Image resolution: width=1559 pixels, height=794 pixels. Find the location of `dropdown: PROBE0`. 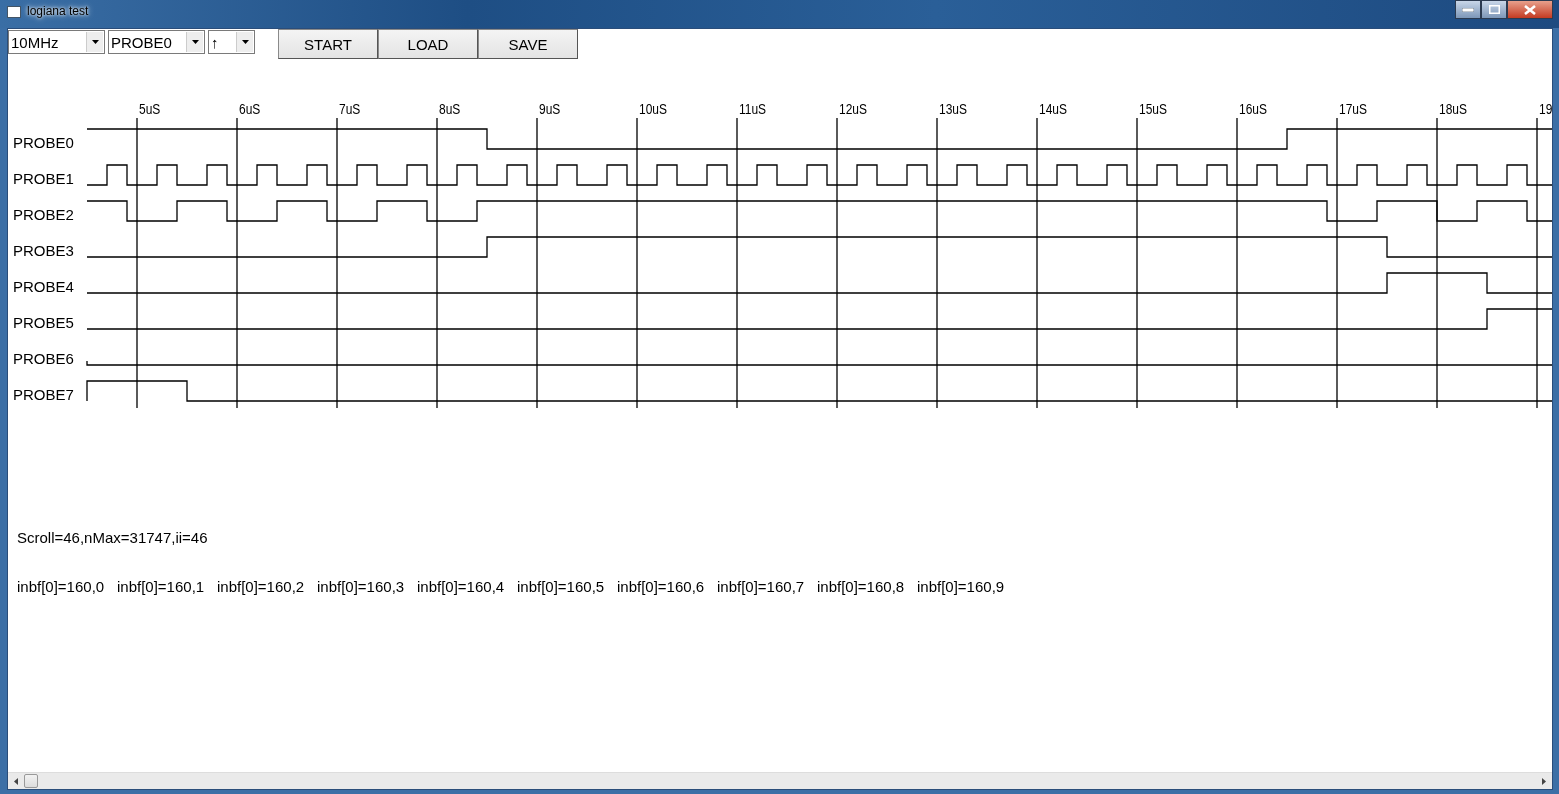

dropdown: PROBE0 is located at coordinates (156, 42).